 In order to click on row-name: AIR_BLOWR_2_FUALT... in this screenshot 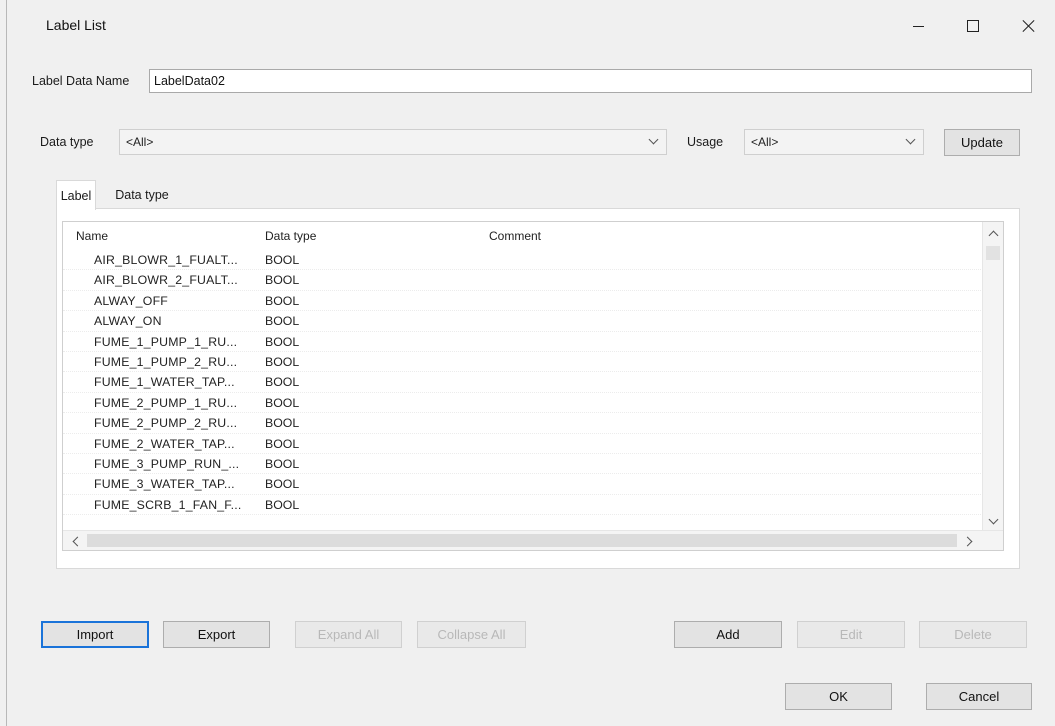, I will do `click(166, 280)`.